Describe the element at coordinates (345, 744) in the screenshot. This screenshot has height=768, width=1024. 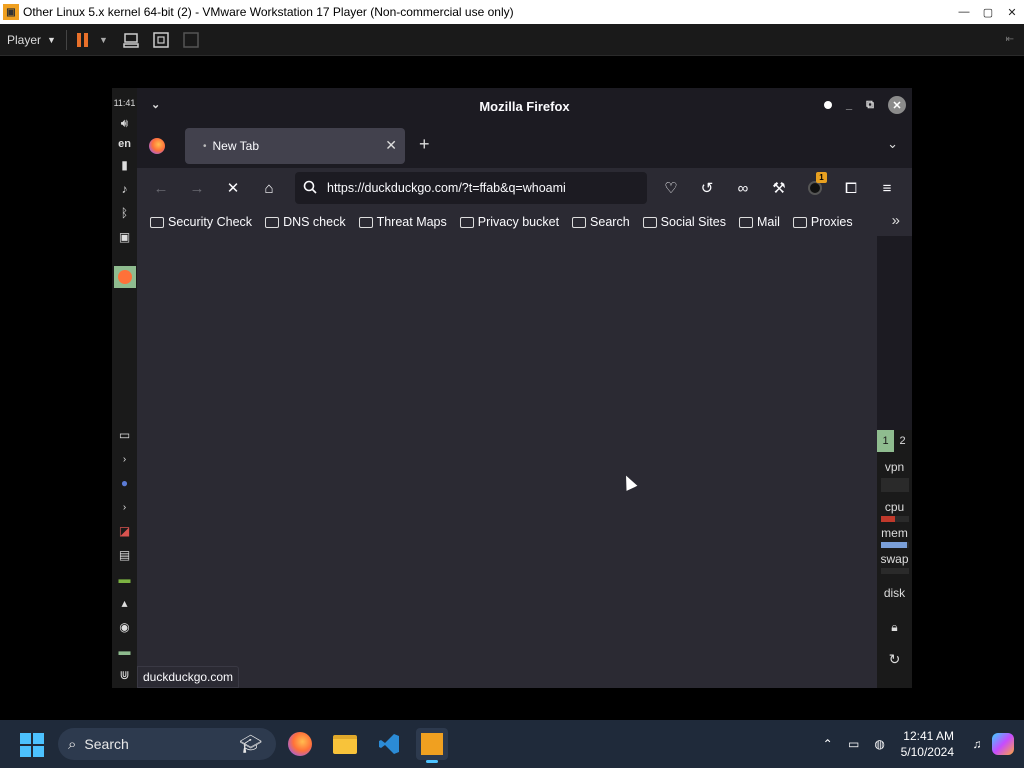
I see `file-explorer-icon` at that location.